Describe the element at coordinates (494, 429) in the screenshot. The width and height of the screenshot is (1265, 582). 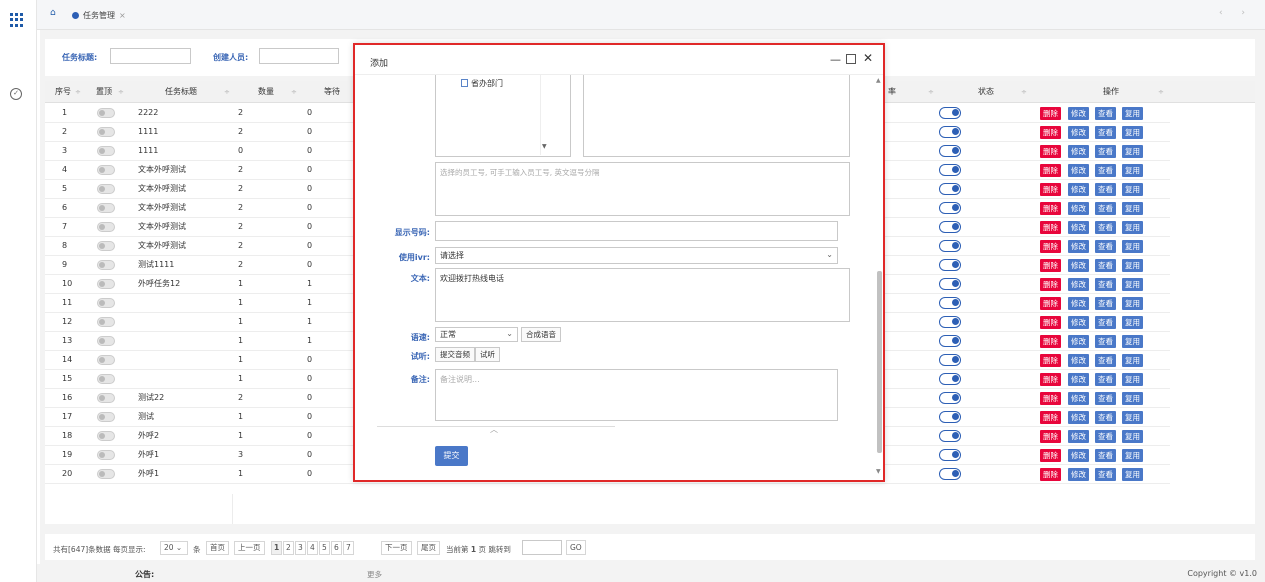
I see `collapse-up-icon: ︿` at that location.